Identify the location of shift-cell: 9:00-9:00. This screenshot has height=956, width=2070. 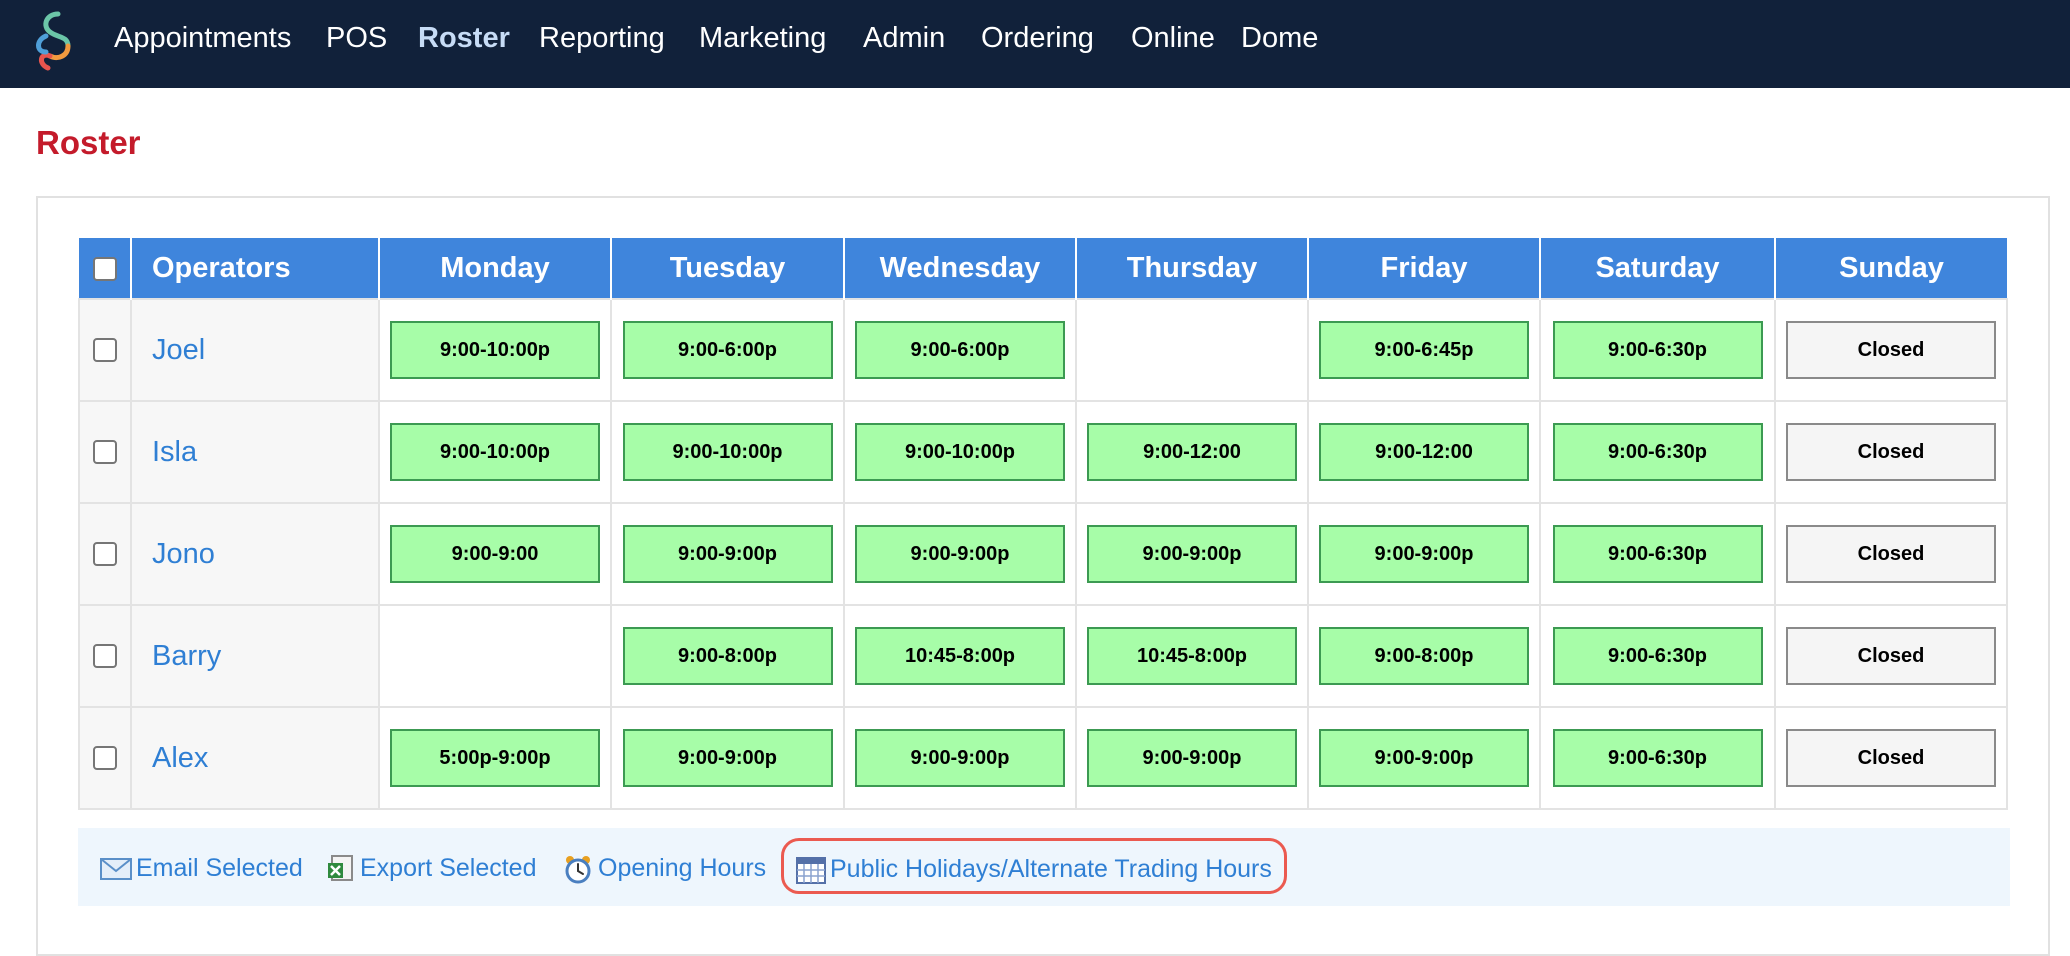
(495, 554).